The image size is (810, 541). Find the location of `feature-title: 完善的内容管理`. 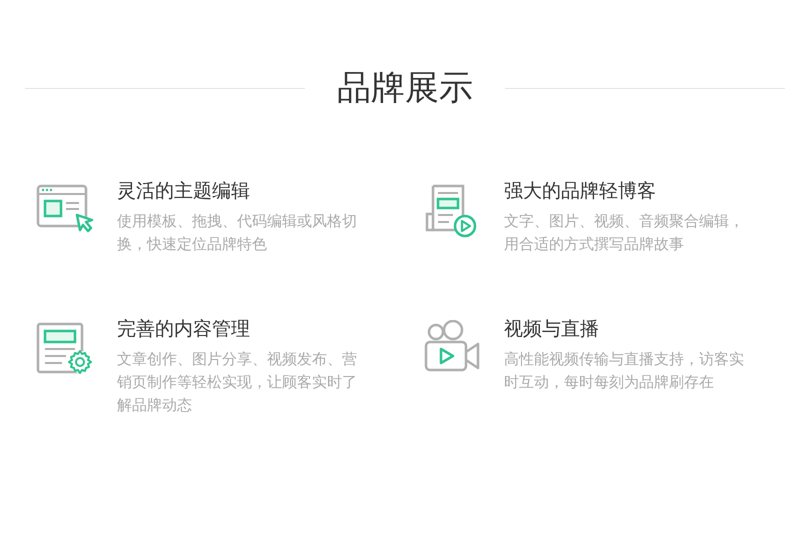

feature-title: 完善的内容管理 is located at coordinates (184, 329).